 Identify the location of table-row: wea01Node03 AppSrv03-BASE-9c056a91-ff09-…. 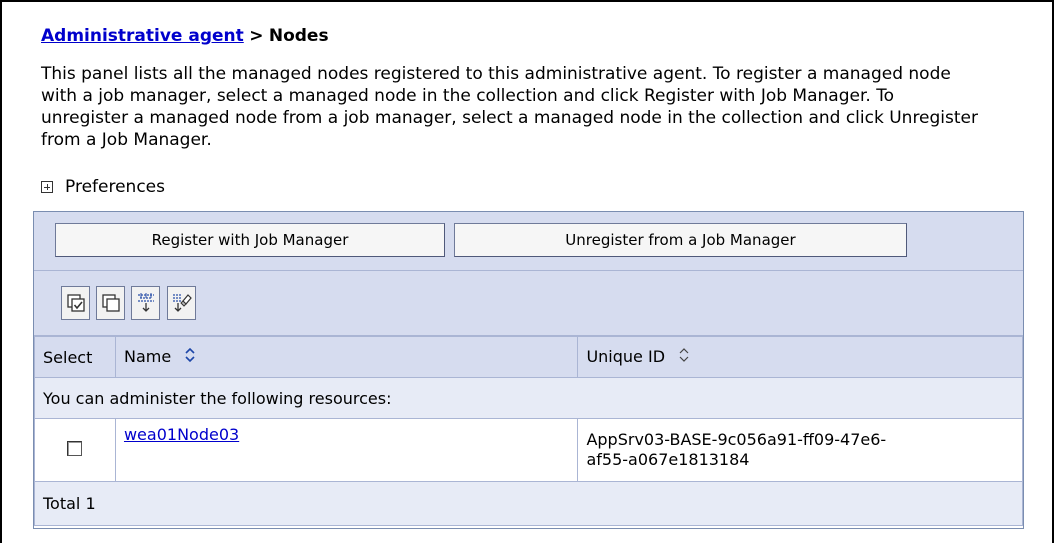
(528, 450).